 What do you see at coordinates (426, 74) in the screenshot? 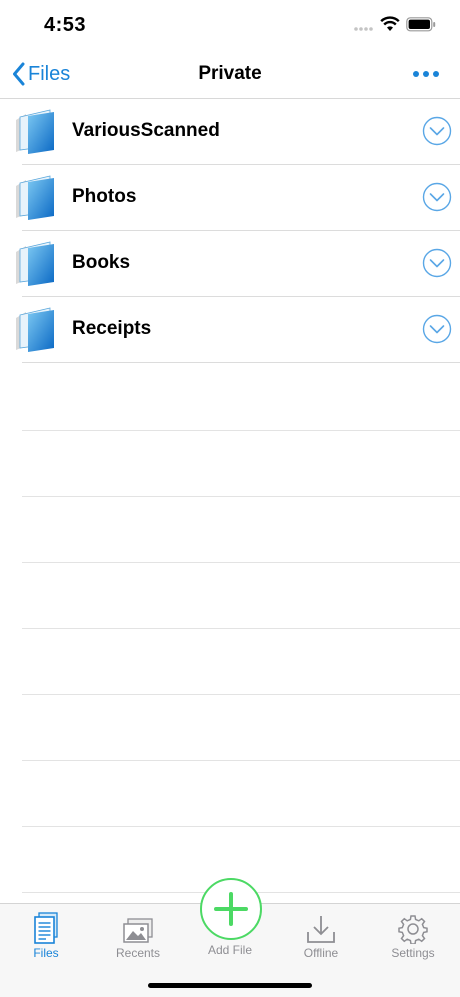
I see `more-options-icon` at bounding box center [426, 74].